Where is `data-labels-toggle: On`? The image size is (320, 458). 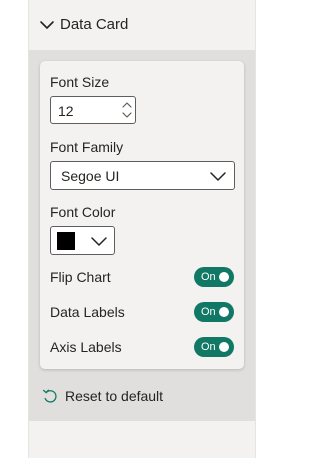 data-labels-toggle: On is located at coordinates (214, 312).